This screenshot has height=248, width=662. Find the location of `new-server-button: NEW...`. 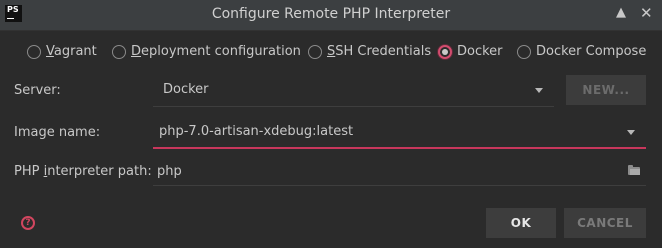

new-server-button: NEW... is located at coordinates (606, 90).